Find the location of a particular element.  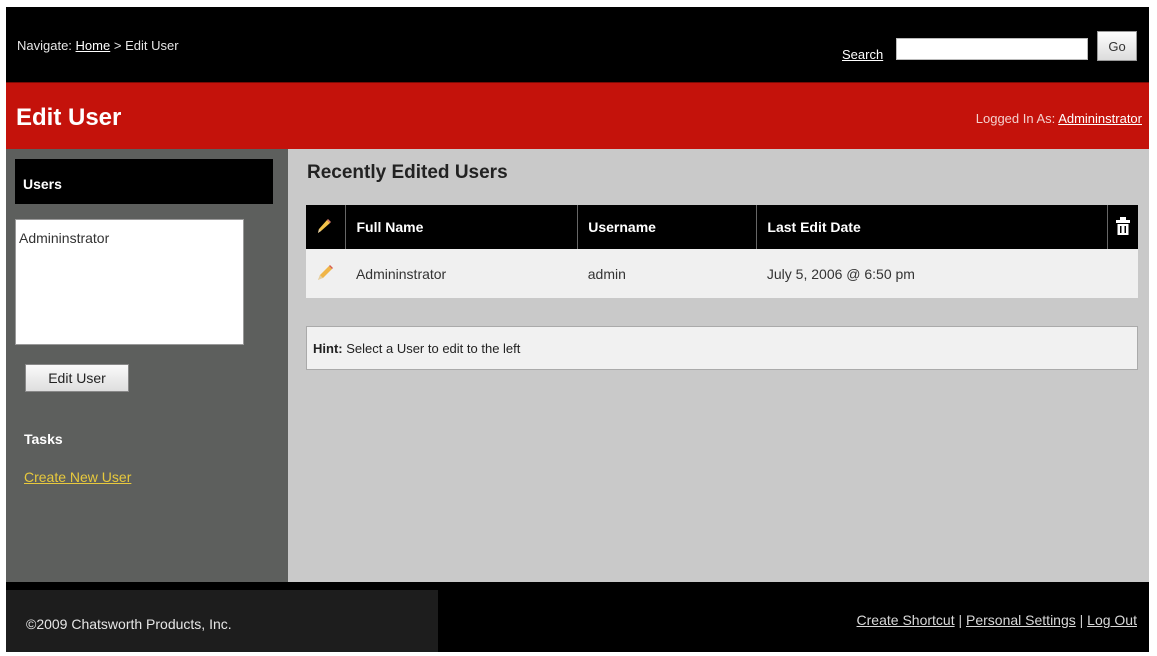

page-header: Edit User Logged In As: Admininstrator is located at coordinates (577, 116).